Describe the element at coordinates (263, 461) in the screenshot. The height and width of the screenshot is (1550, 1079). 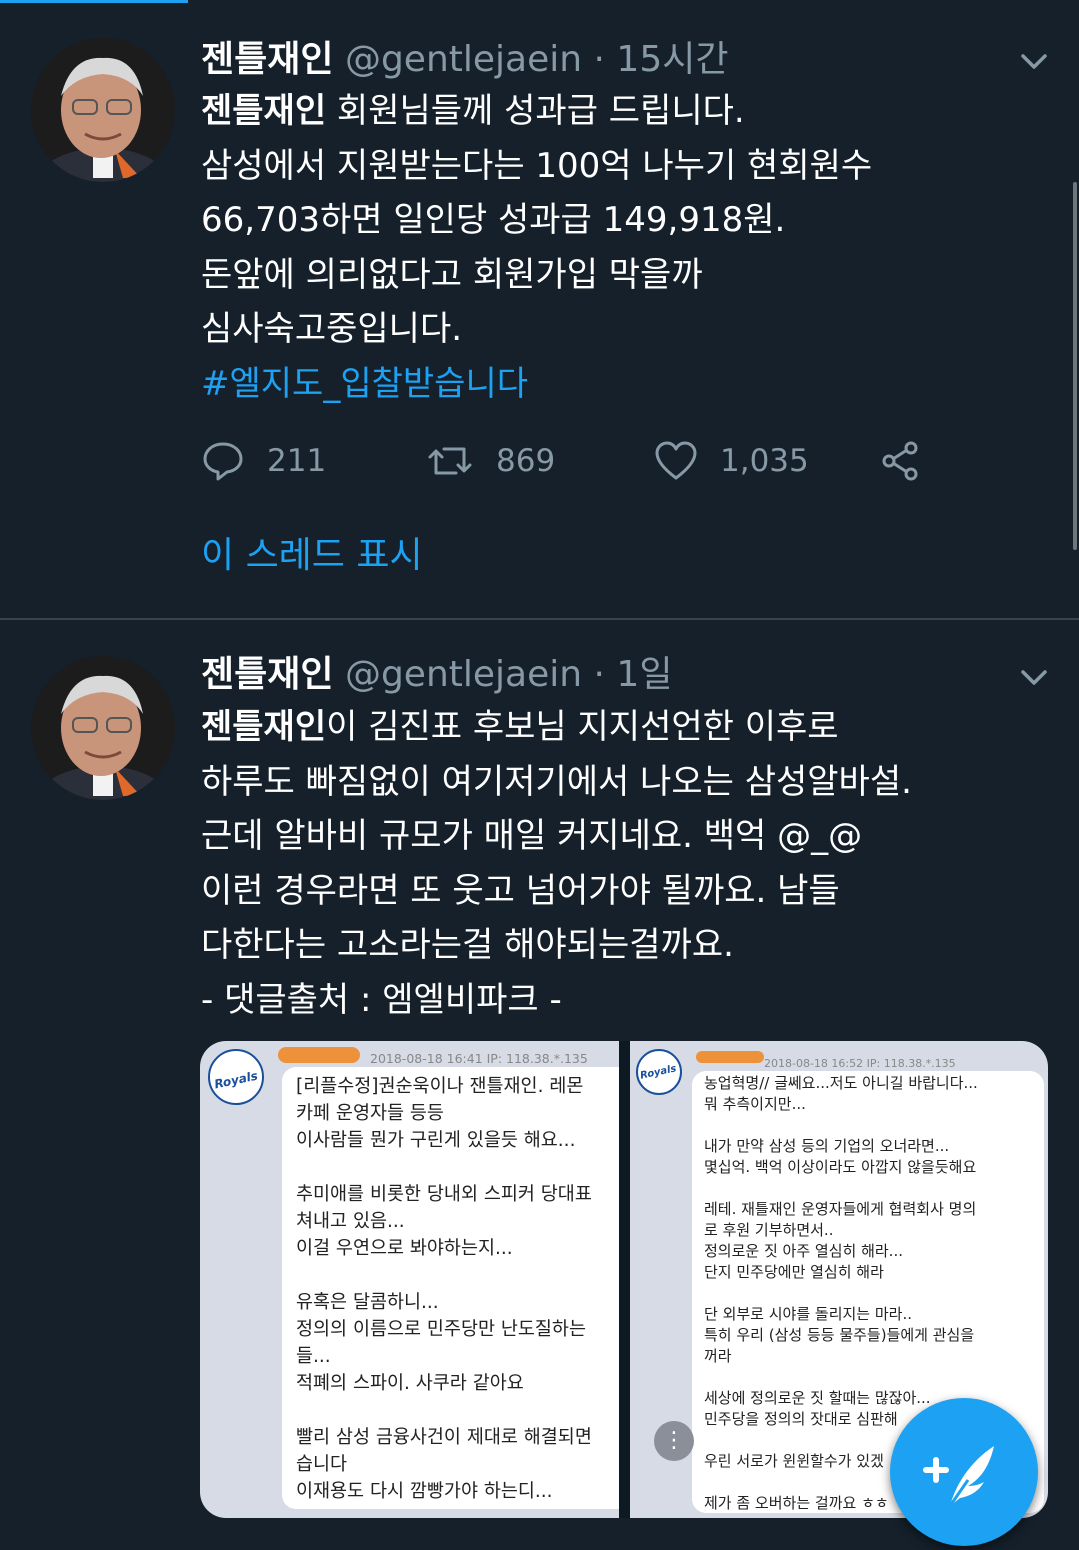
I see `reply-button: 211` at that location.